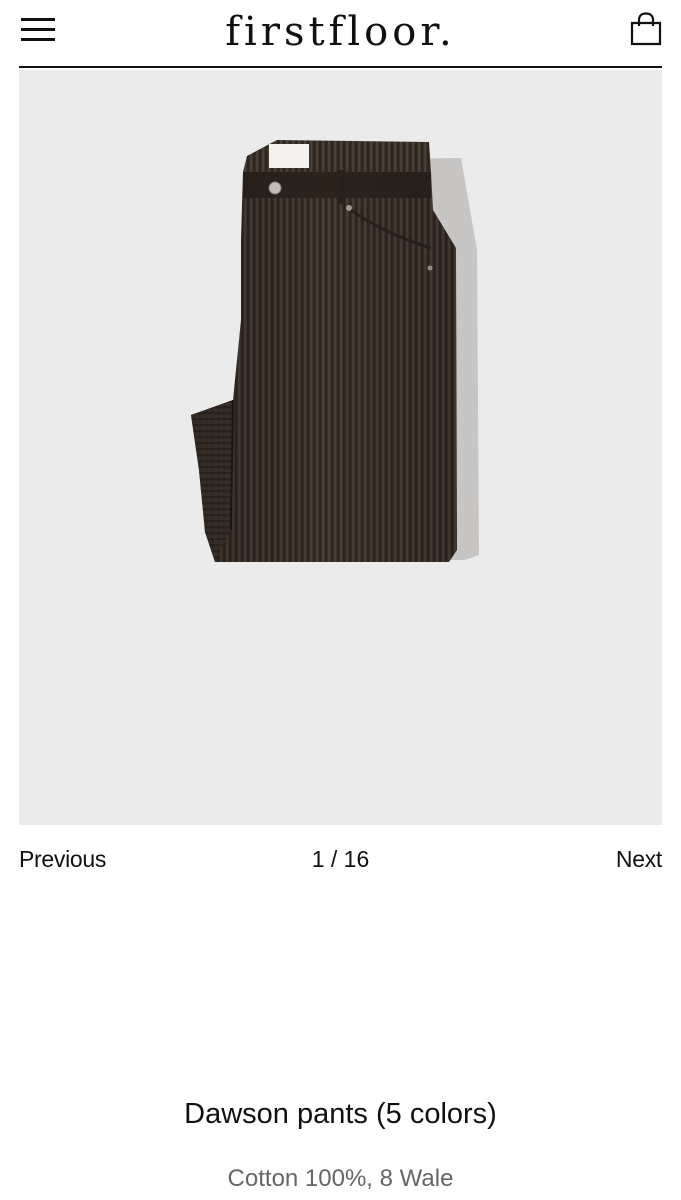  I want to click on shopping-bag-icon, so click(646, 29).